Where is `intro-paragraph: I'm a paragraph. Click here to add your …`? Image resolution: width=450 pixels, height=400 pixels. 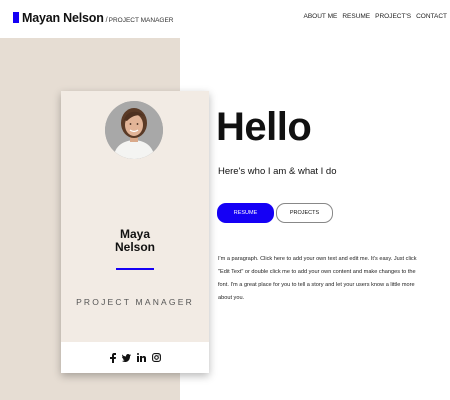 intro-paragraph: I'm a paragraph. Click here to add your … is located at coordinates (317, 278).